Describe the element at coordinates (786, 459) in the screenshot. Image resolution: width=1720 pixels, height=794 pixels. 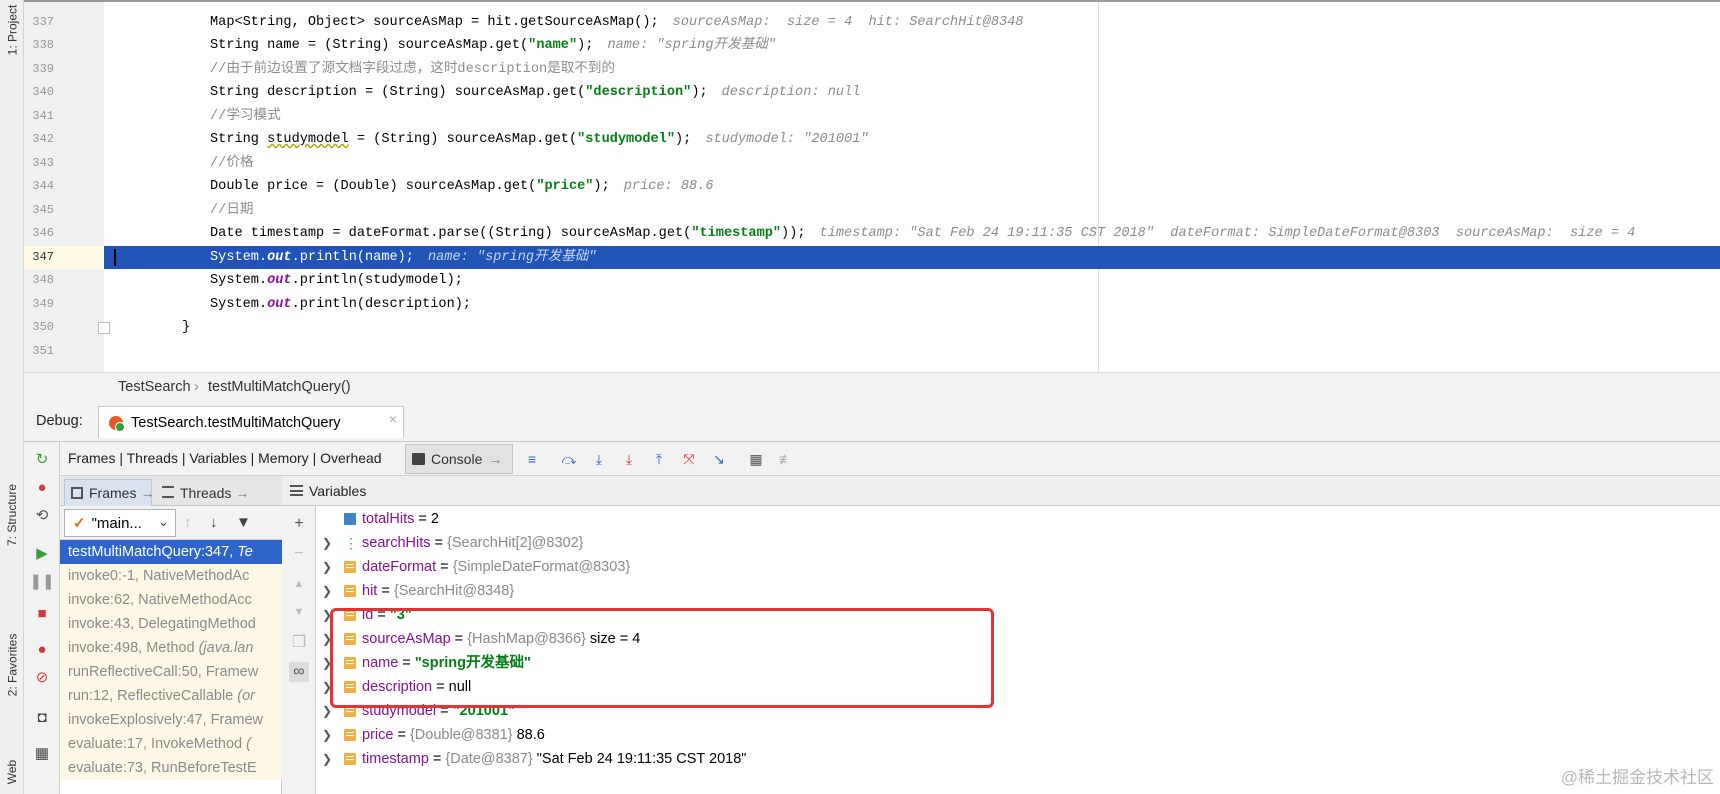
I see `trace-current-stream-icon: ≢` at that location.